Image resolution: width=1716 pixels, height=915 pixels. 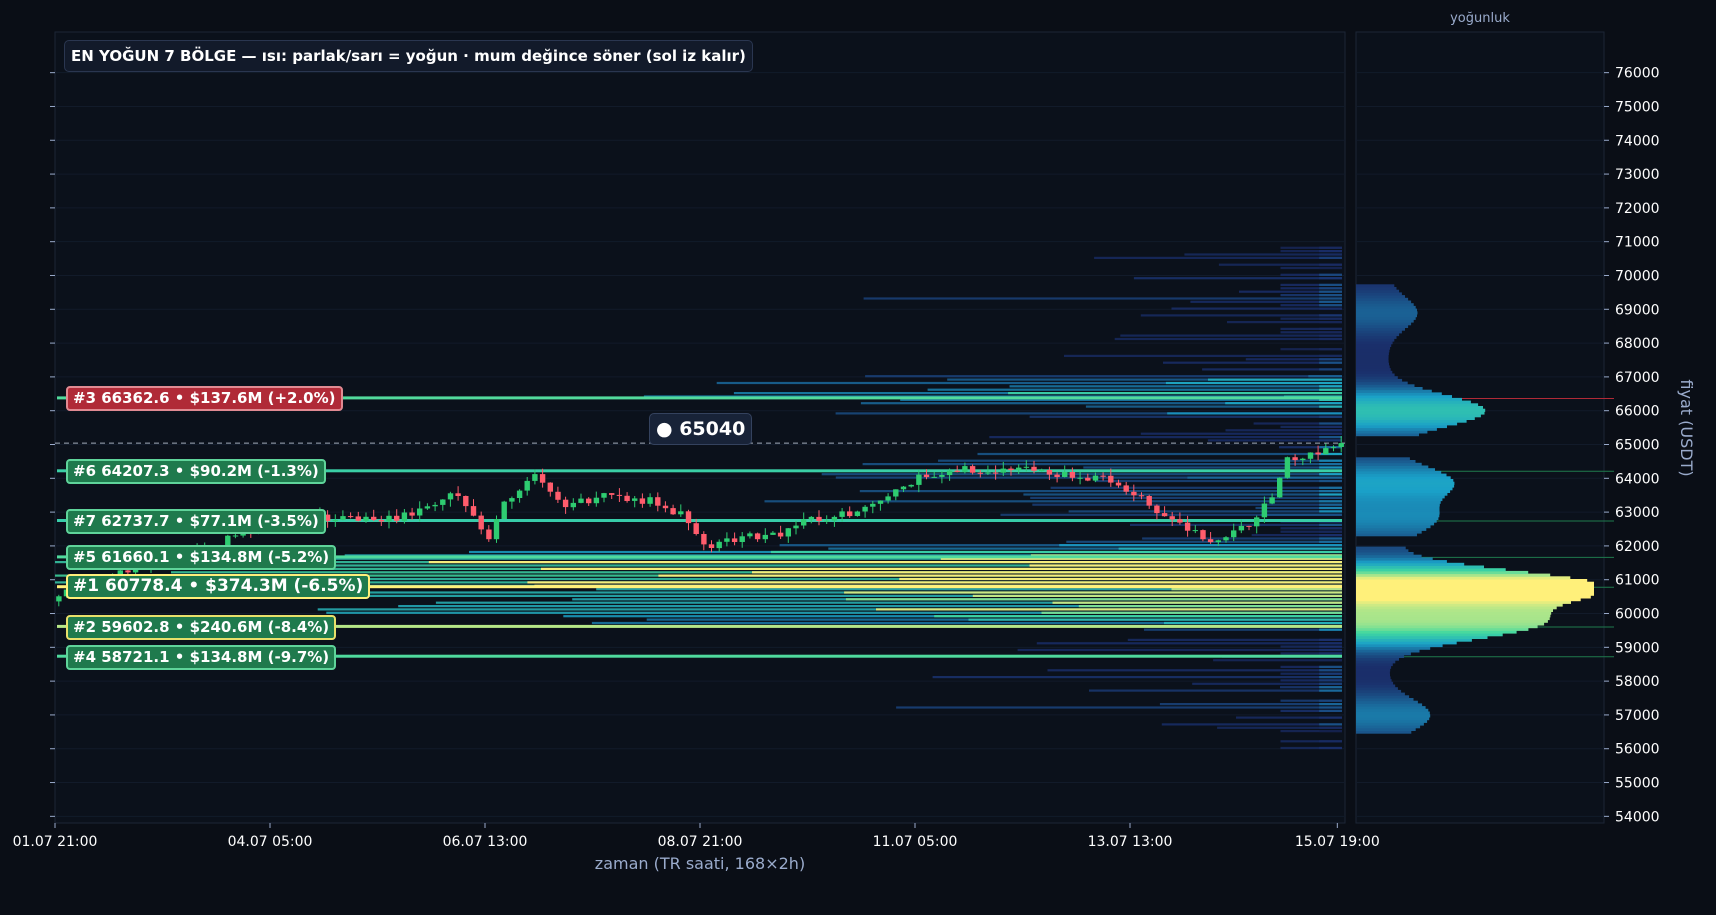 I want to click on zone-label-4: #4 58721.1 • $134.8M (-9.7%), so click(x=201, y=657).